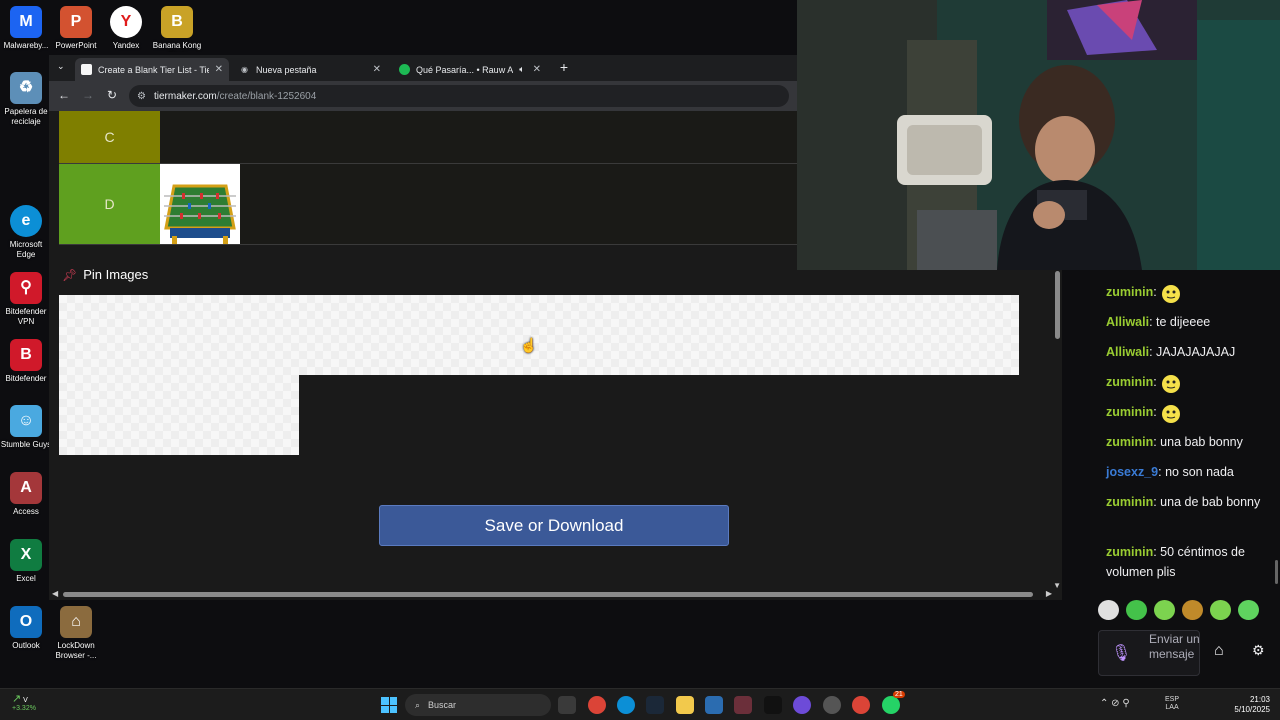  What do you see at coordinates (112, 95) in the screenshot?
I see `reload-icon: ↻` at bounding box center [112, 95].